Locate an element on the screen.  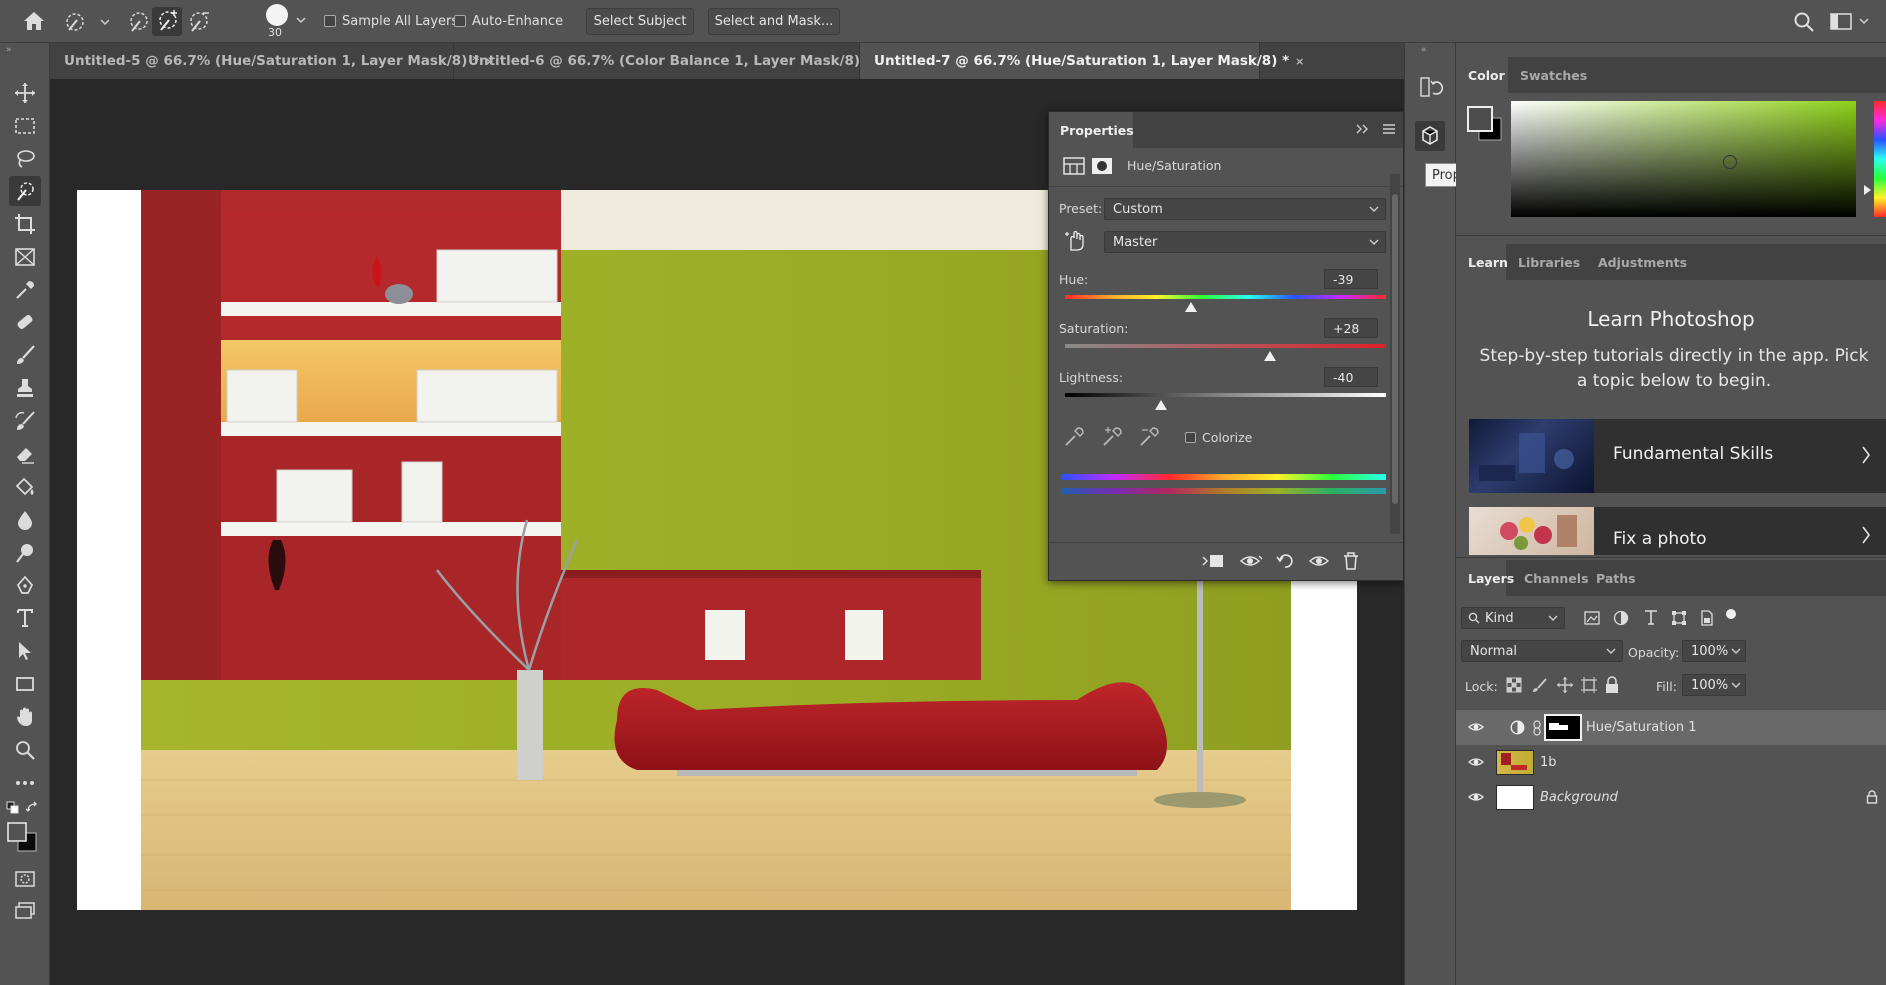
eraser-tool-icon is located at coordinates (25, 454).